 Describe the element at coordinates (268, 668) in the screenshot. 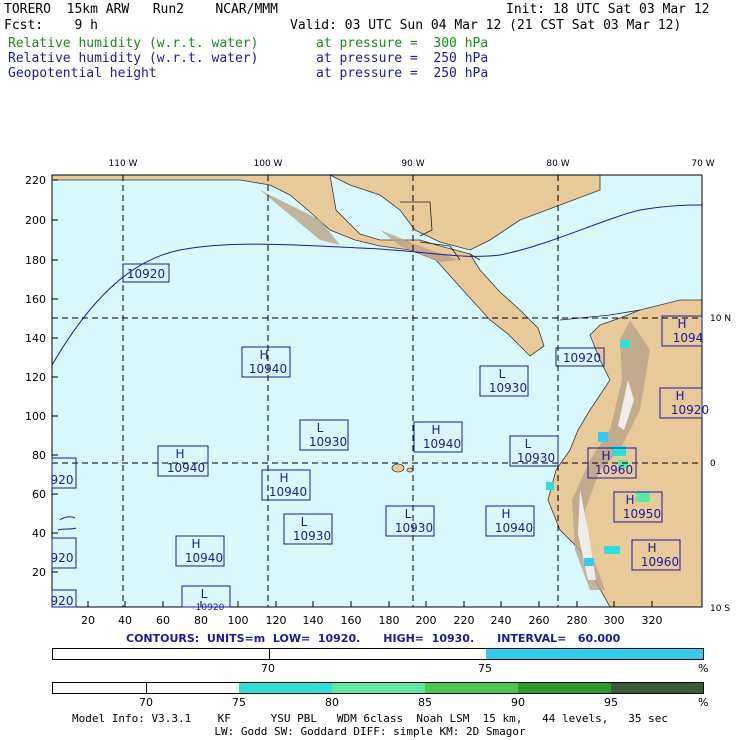

I see `scale1-label-70: 70` at that location.